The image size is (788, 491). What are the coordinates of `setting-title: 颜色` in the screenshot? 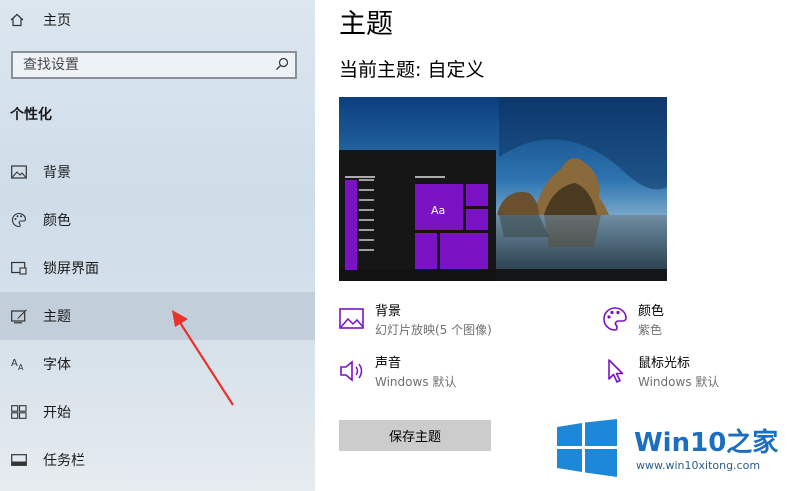 It's located at (651, 311).